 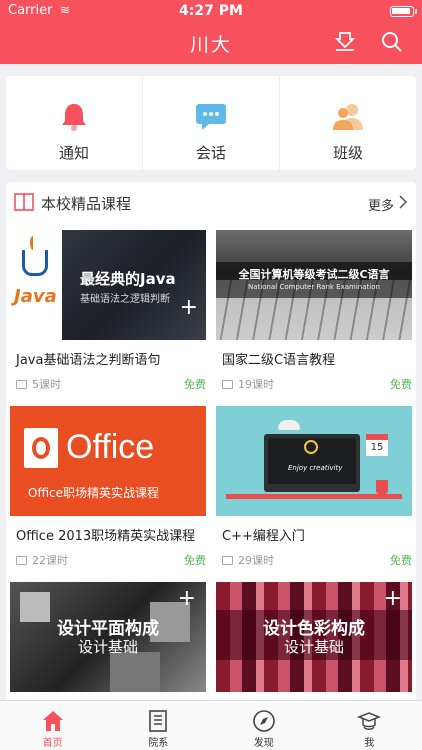 I want to click on course-lessons: 29课时, so click(x=248, y=560).